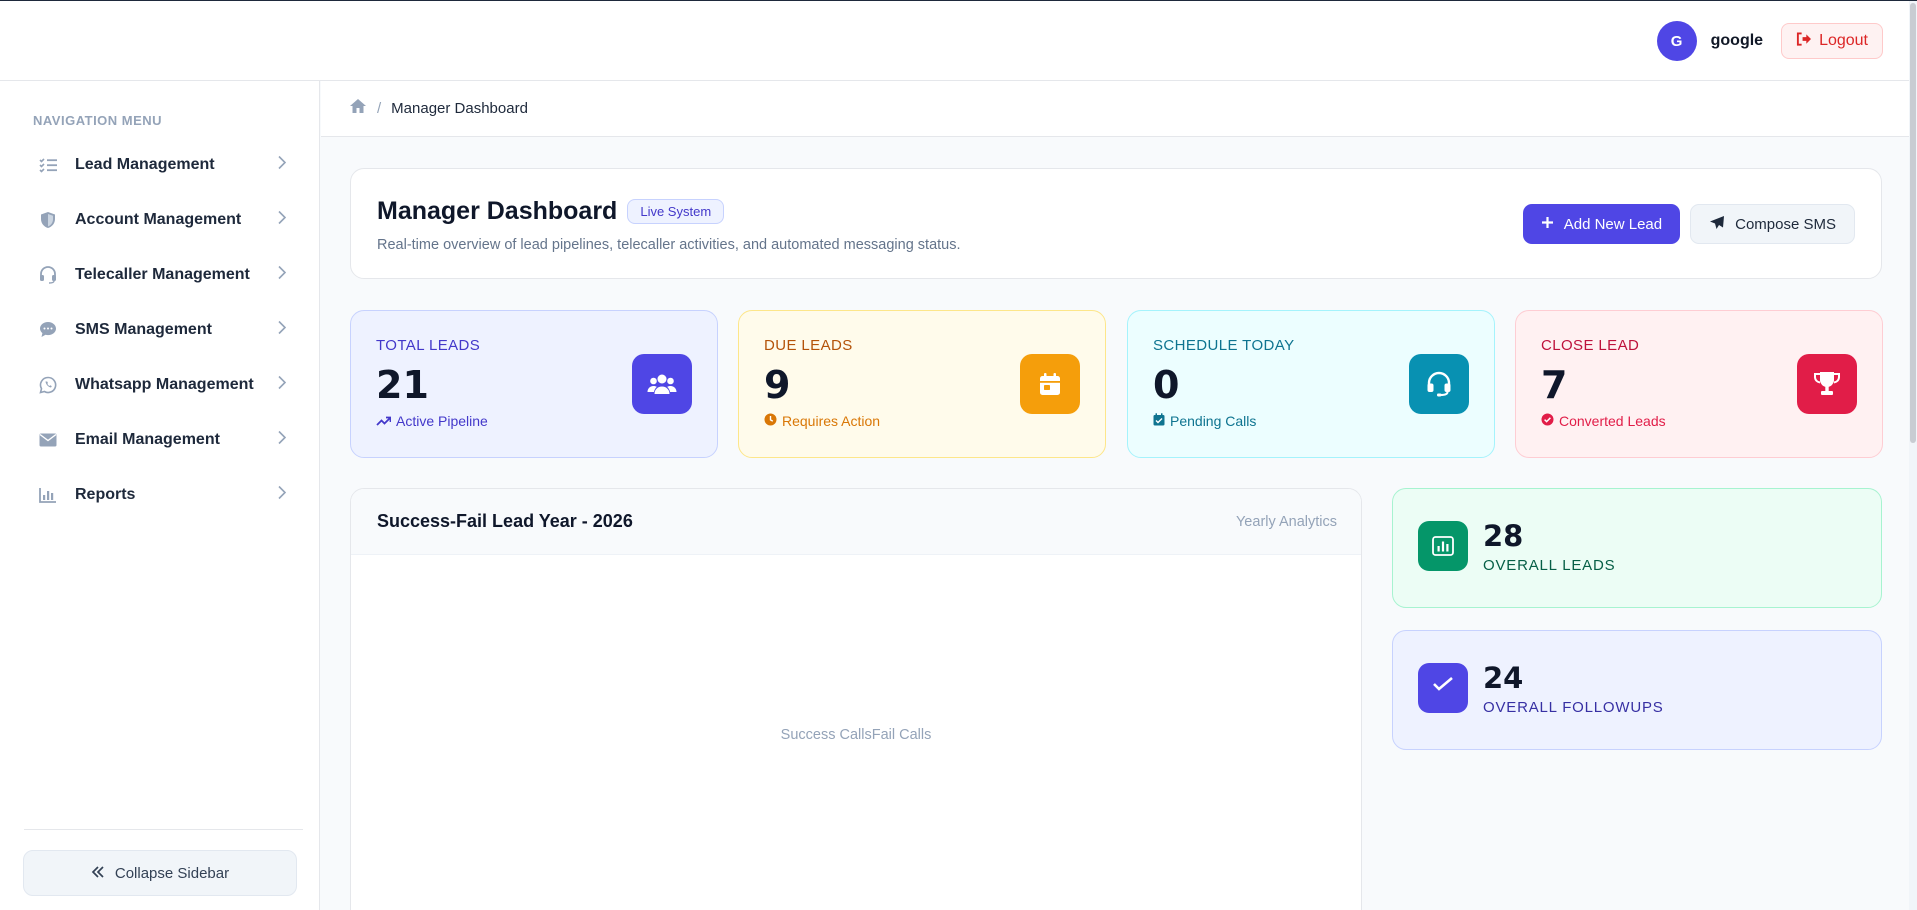 The height and width of the screenshot is (910, 1917). Describe the element at coordinates (1688, 224) in the screenshot. I see `header-actions: Add New Lead Compose SMS` at that location.